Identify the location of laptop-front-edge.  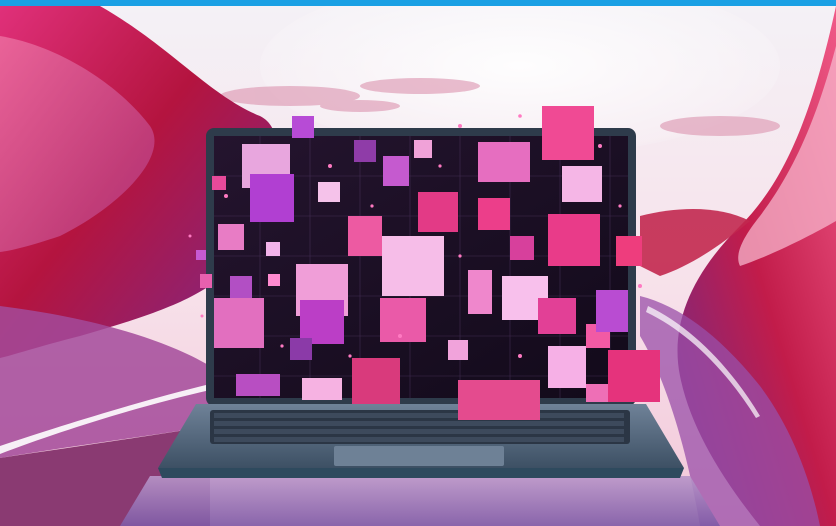
(421, 473).